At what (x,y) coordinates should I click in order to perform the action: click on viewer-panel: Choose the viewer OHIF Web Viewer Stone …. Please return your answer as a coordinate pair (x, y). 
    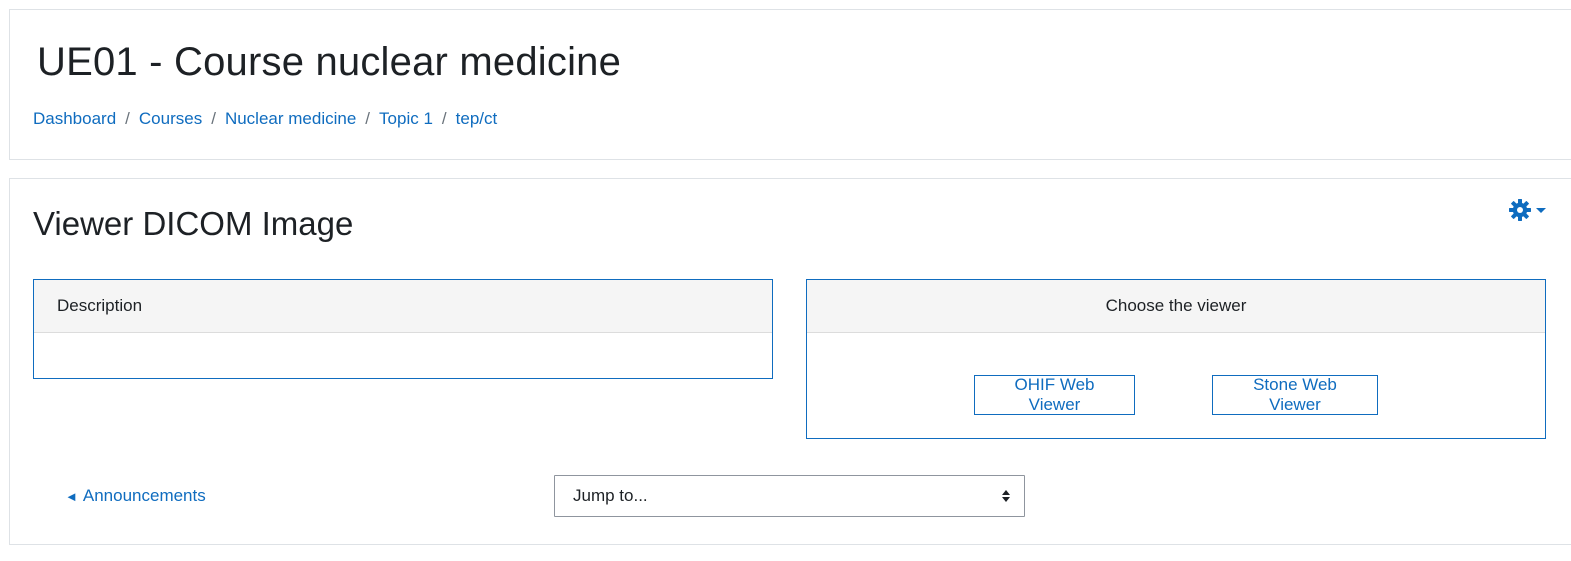
    Looking at the image, I should click on (1176, 359).